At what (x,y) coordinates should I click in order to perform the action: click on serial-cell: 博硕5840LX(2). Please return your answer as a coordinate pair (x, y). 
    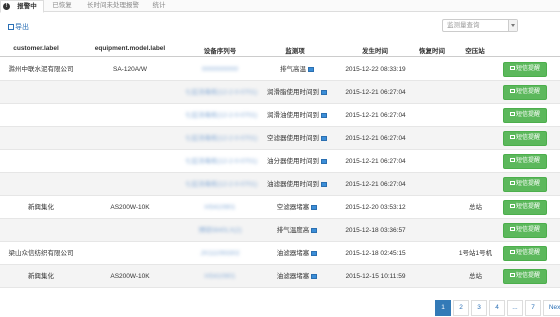
    Looking at the image, I should click on (220, 230).